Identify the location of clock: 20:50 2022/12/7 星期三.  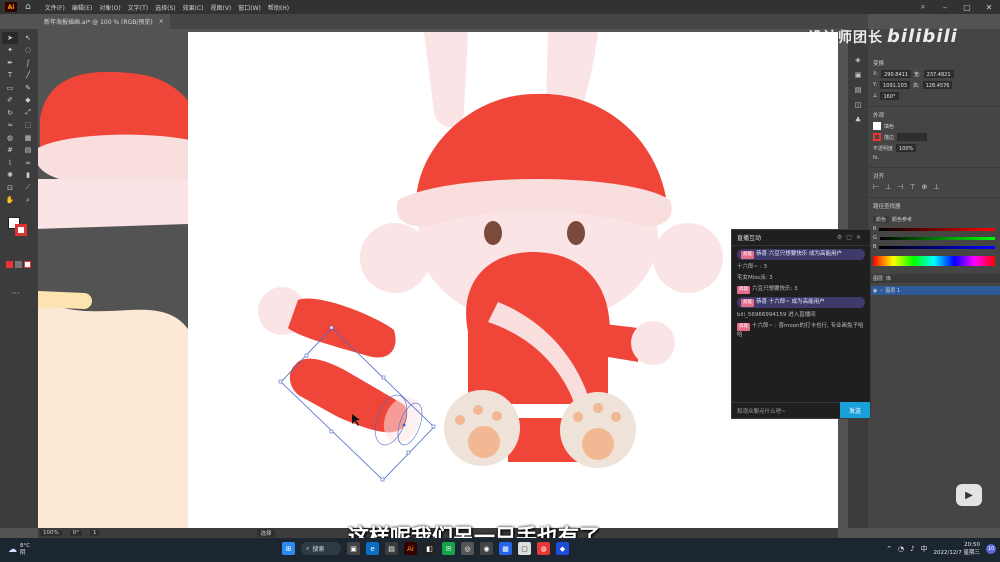
(957, 549).